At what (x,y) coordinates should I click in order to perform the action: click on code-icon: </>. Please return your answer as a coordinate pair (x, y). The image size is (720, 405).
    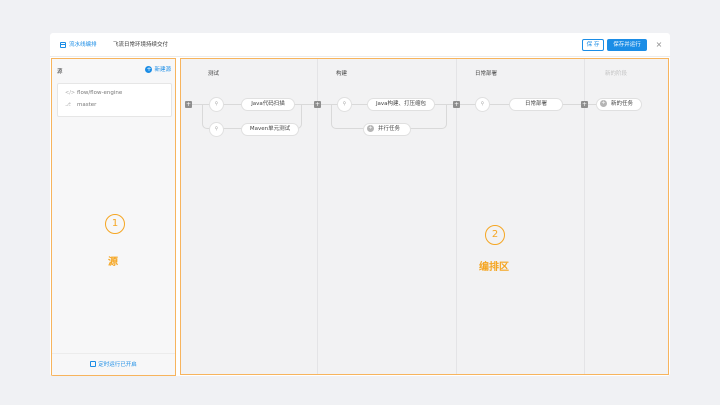
    Looking at the image, I should click on (70, 93).